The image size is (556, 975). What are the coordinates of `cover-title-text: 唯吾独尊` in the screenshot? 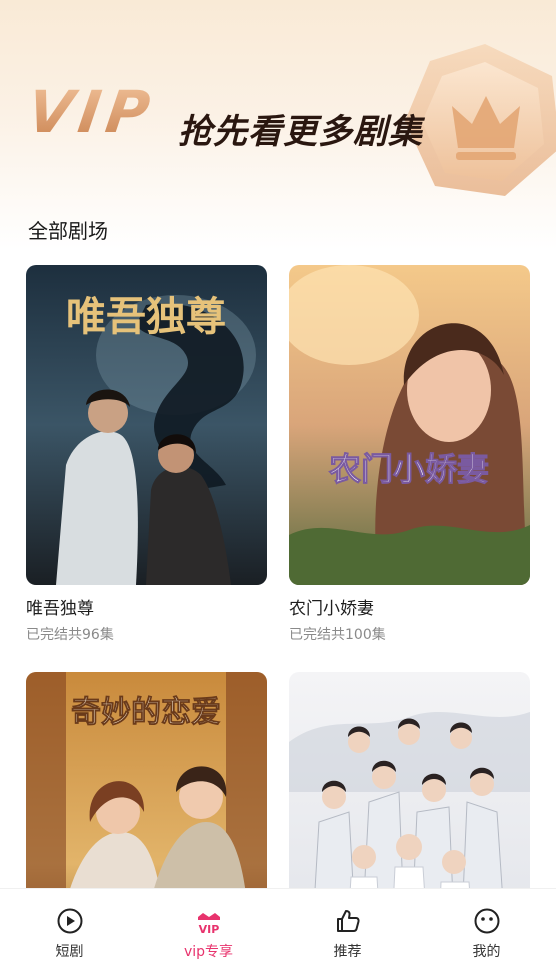 It's located at (146, 316).